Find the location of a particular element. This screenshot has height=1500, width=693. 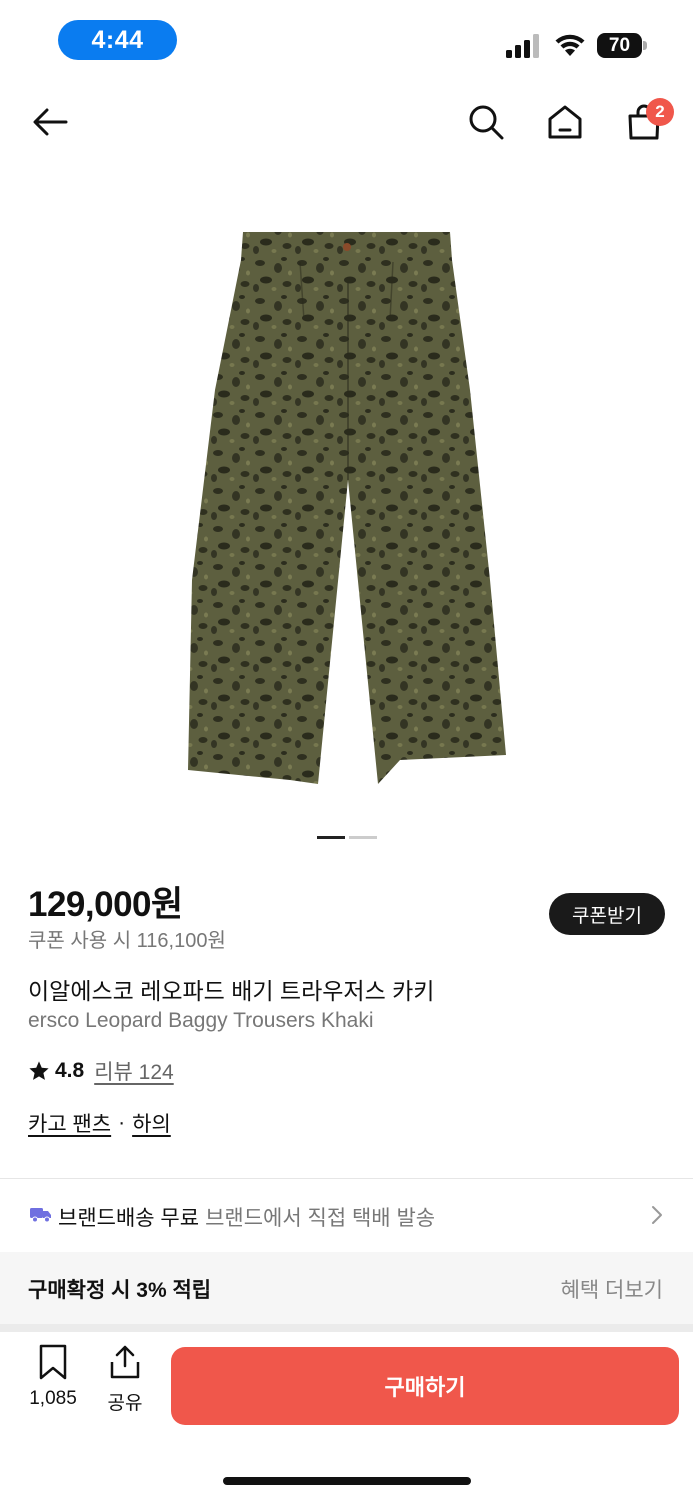

home-icon is located at coordinates (565, 122).